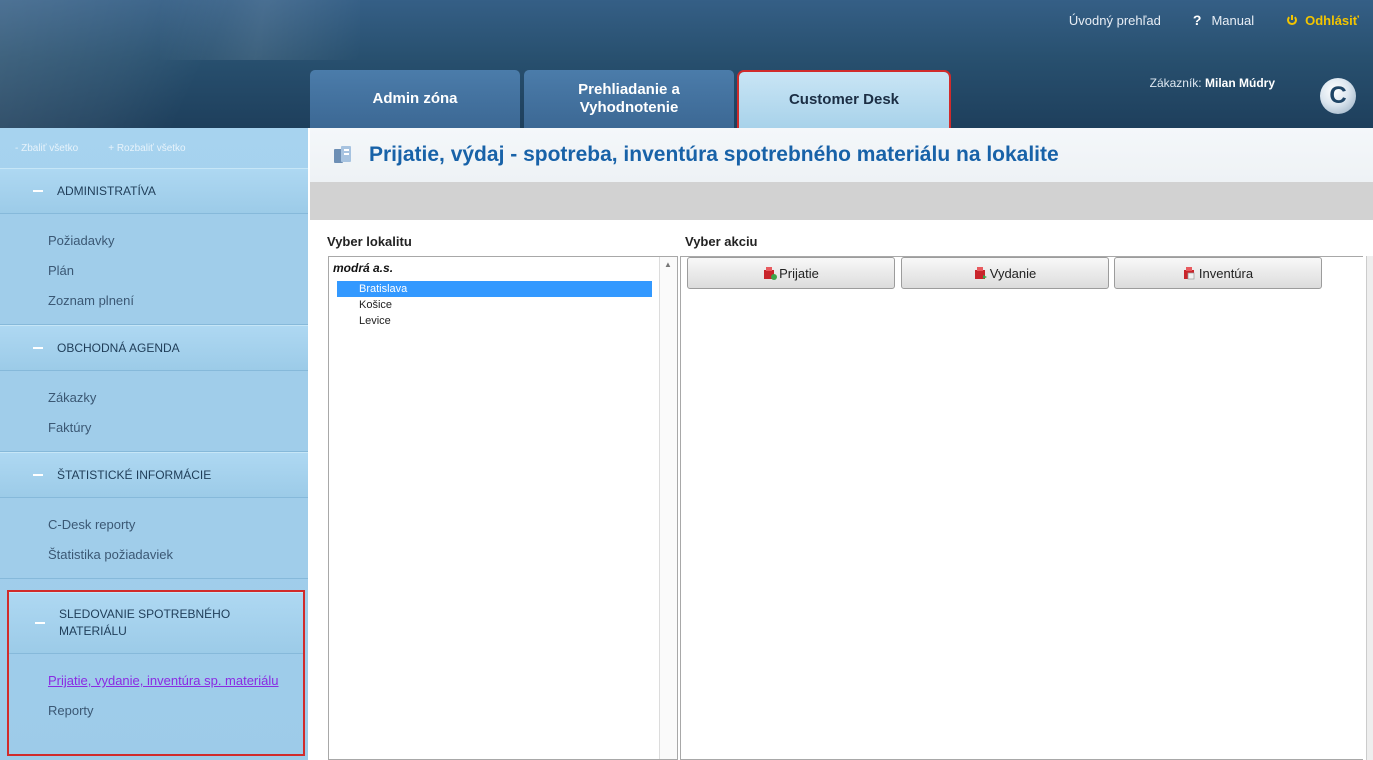  Describe the element at coordinates (841, 201) in the screenshot. I see `toolbar-strip` at that location.